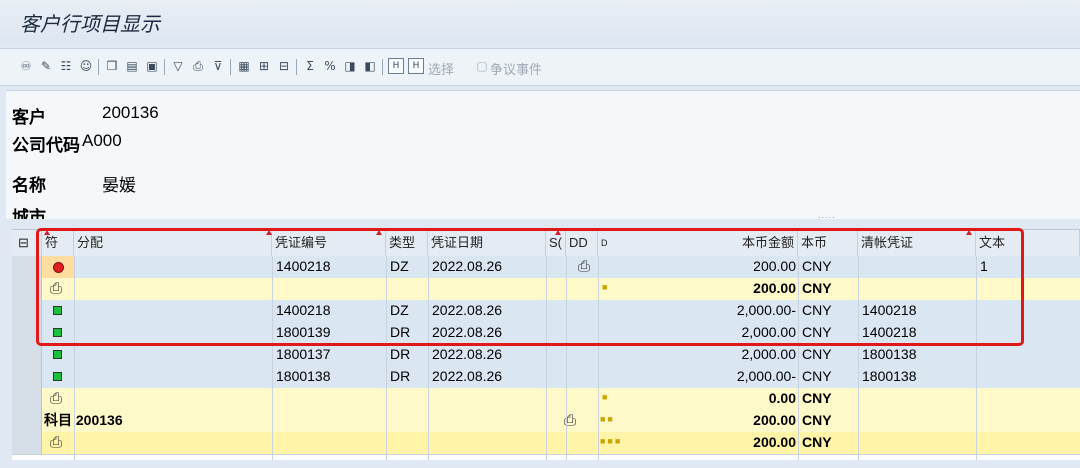  Describe the element at coordinates (330, 66) in the screenshot. I see `subtotal-icon: %` at that location.